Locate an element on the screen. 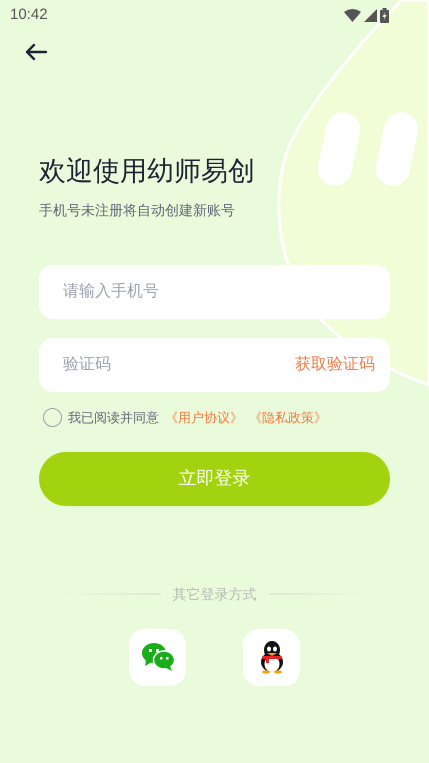  battery-icon is located at coordinates (384, 15).